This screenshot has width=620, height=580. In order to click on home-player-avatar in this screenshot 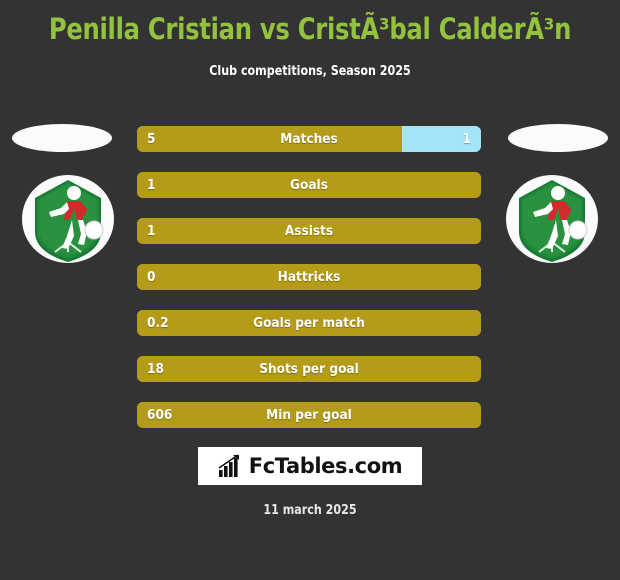, I will do `click(68, 219)`.